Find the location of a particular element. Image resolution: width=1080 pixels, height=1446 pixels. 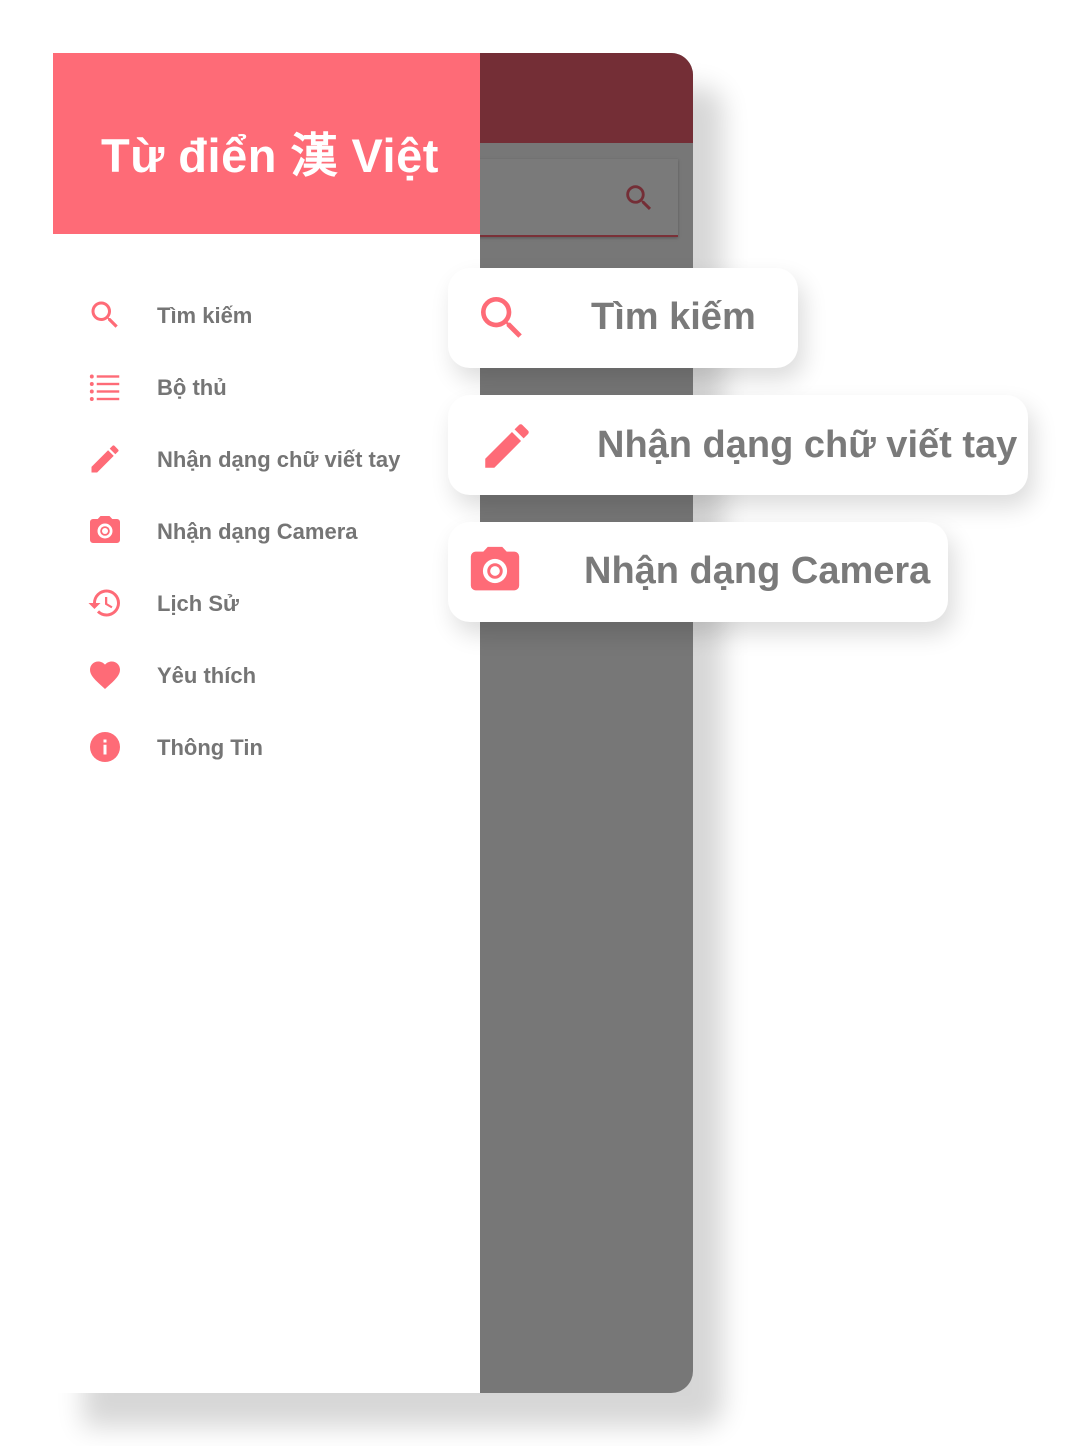

drawer-header: Từ điển 漢 Việt is located at coordinates (266, 143).